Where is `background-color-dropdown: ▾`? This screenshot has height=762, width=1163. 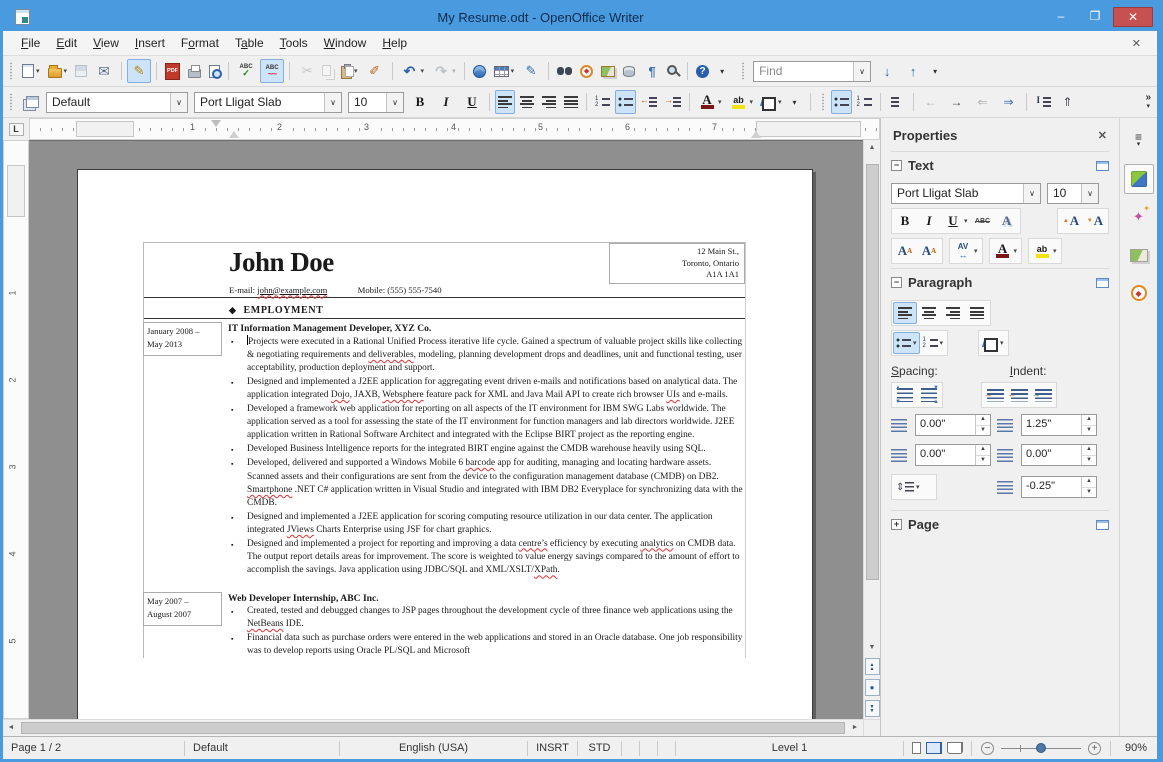
background-color-dropdown: ▾ is located at coordinates (780, 102).